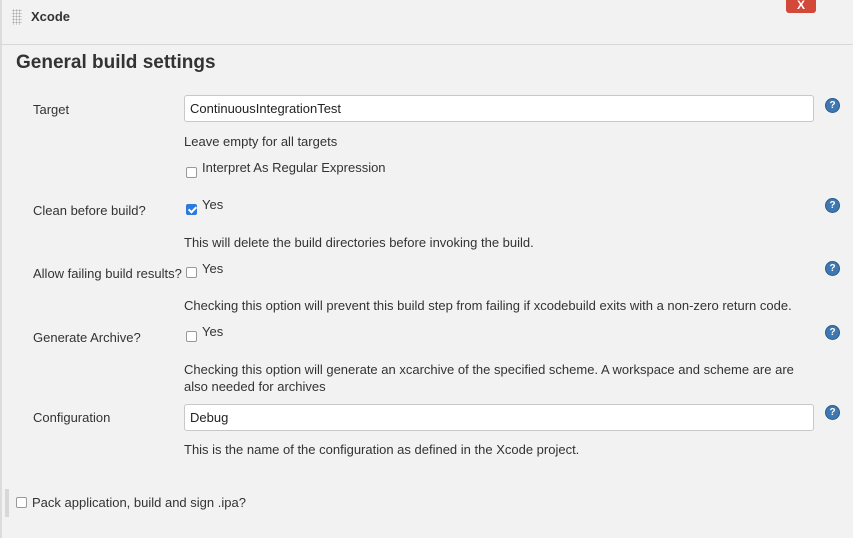 Image resolution: width=853 pixels, height=538 pixels. Describe the element at coordinates (139, 502) in the screenshot. I see `pack-ipa-label: Pack application, build and sign .ipa?` at that location.